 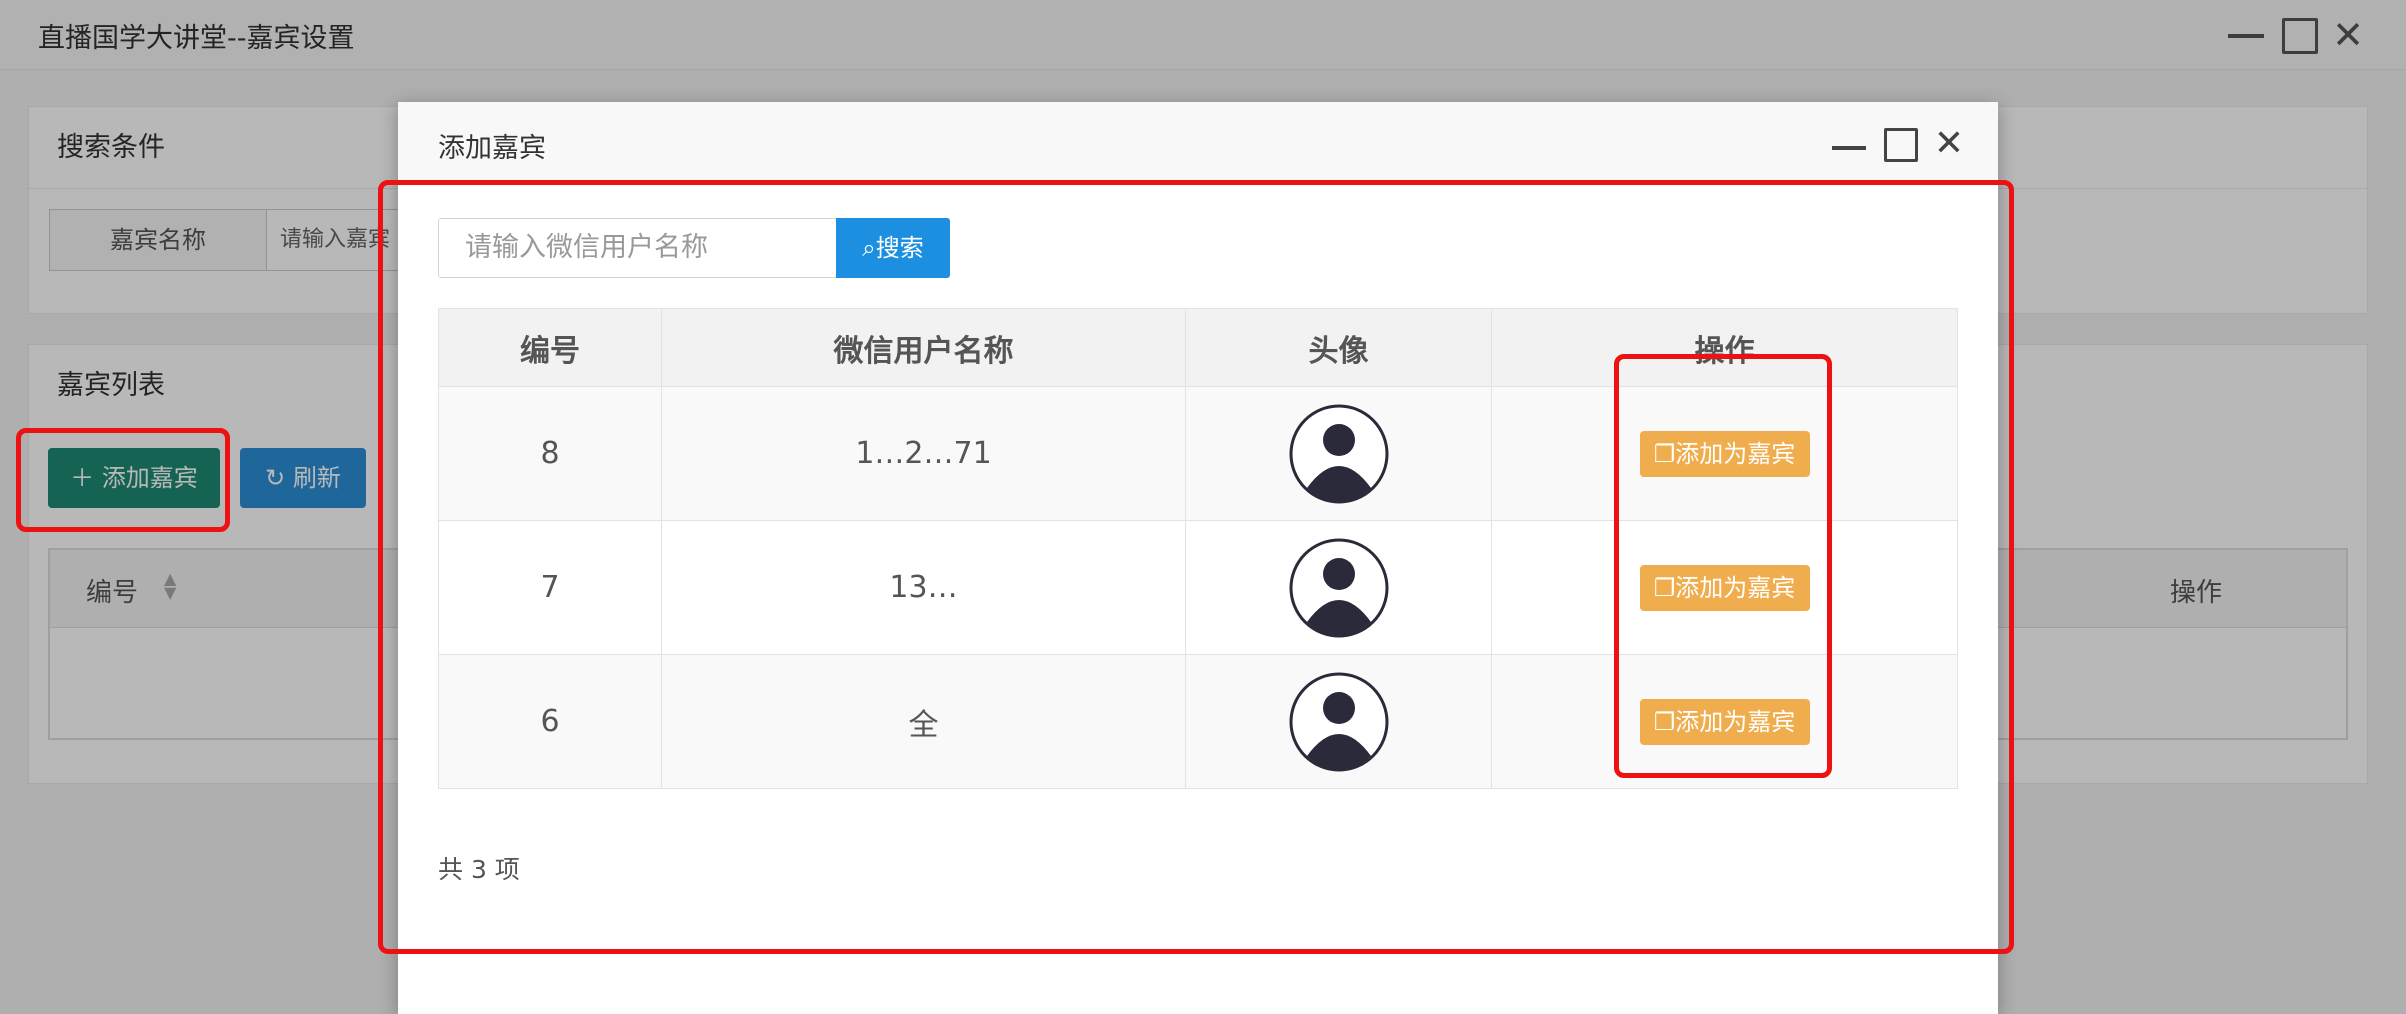 What do you see at coordinates (1849, 139) in the screenshot?
I see `minimize-icon` at bounding box center [1849, 139].